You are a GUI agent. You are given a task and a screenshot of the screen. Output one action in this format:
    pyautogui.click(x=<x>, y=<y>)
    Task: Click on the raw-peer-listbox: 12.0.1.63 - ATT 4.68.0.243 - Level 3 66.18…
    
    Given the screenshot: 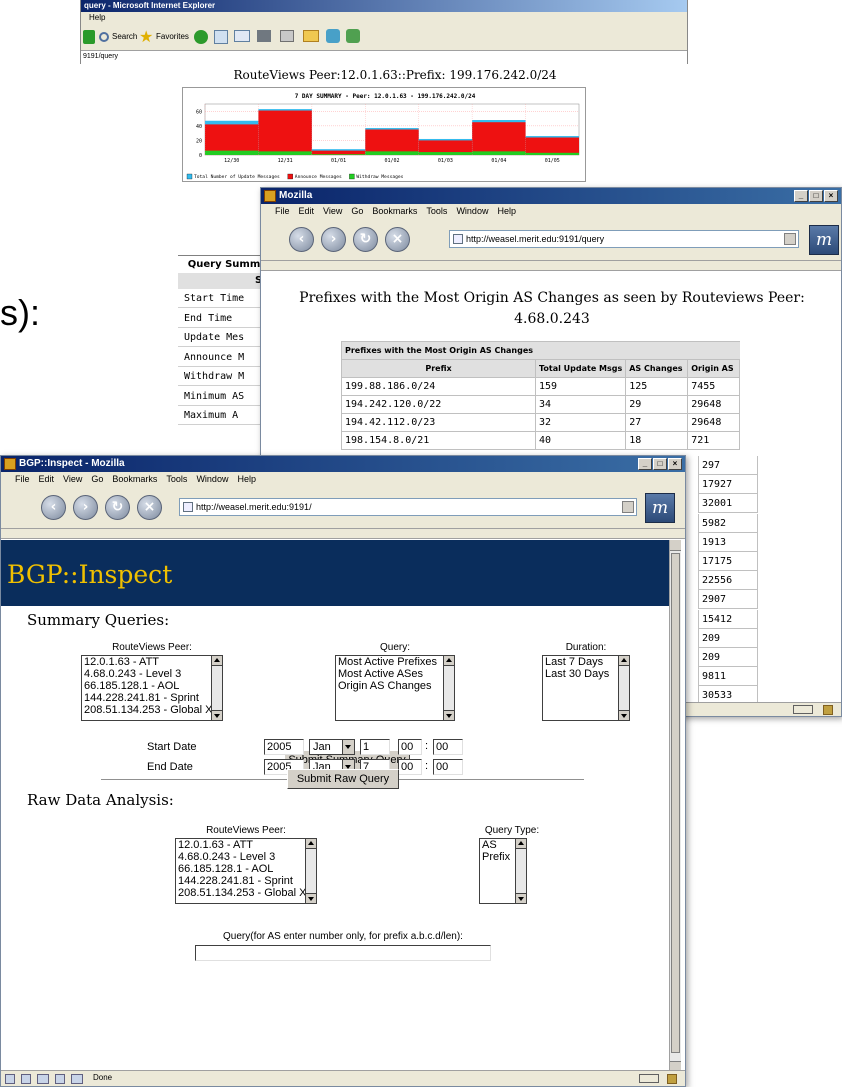 What is the action you would take?
    pyautogui.click(x=246, y=871)
    